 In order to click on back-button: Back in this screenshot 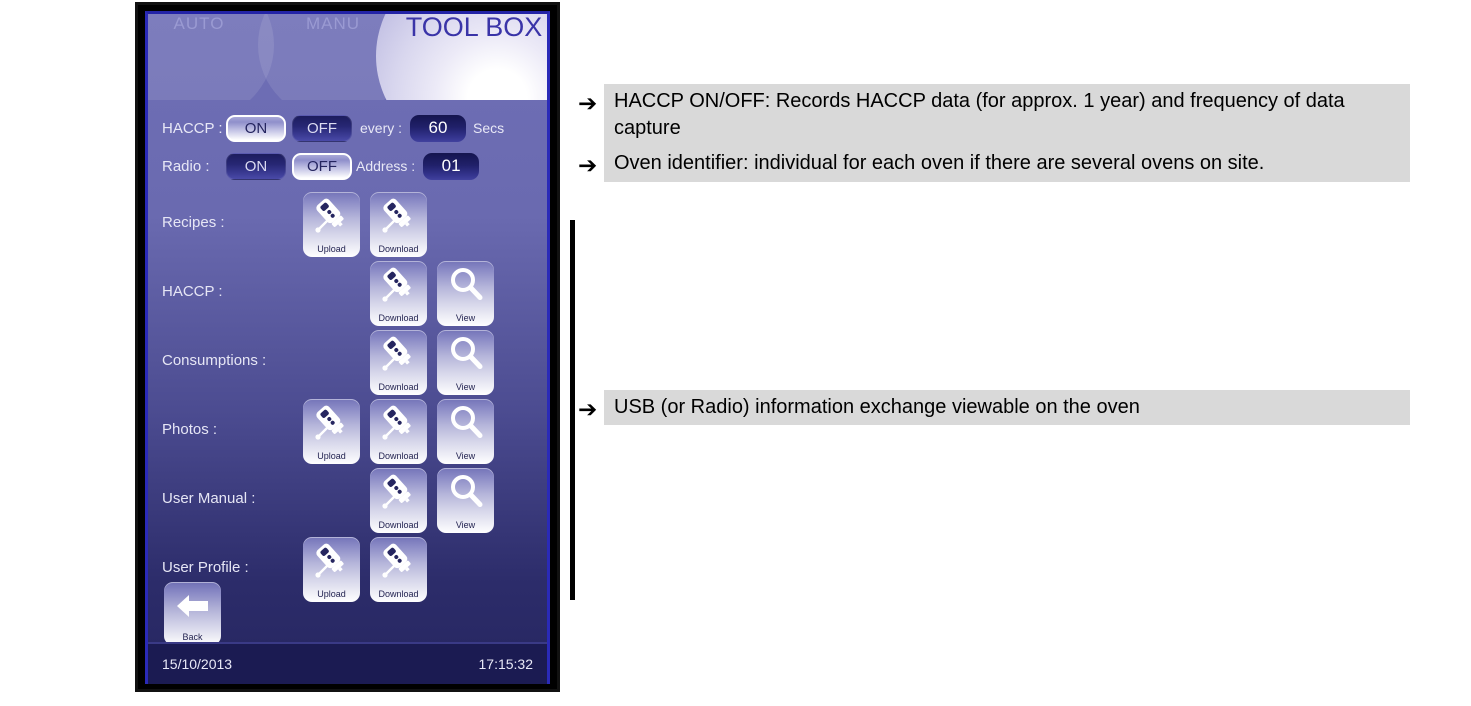, I will do `click(192, 613)`.